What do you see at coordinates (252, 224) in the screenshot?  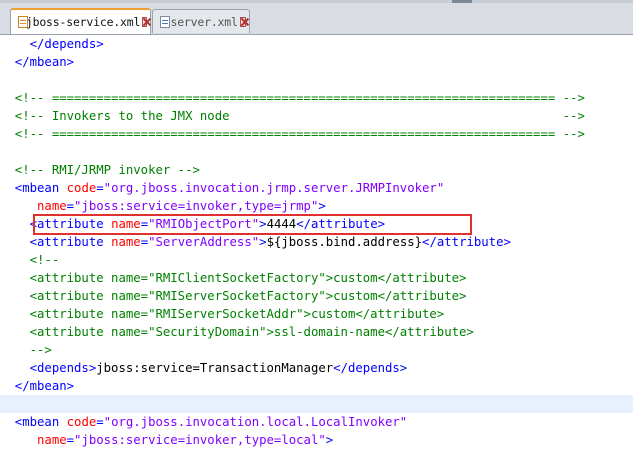 I see `highlight-rmiobjectport-box` at bounding box center [252, 224].